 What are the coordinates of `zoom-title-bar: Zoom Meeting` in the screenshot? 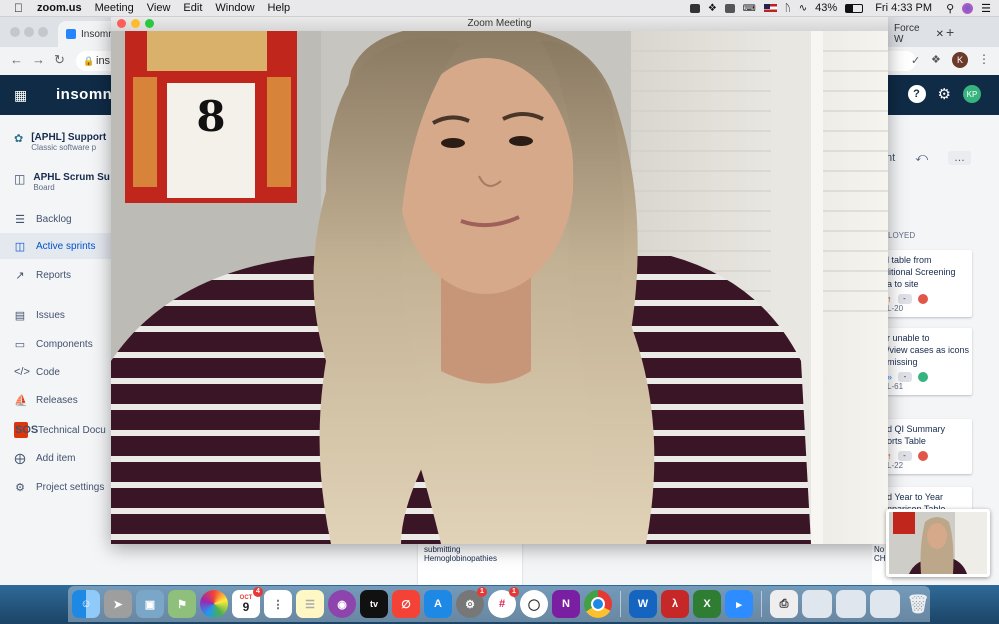 It's located at (499, 23).